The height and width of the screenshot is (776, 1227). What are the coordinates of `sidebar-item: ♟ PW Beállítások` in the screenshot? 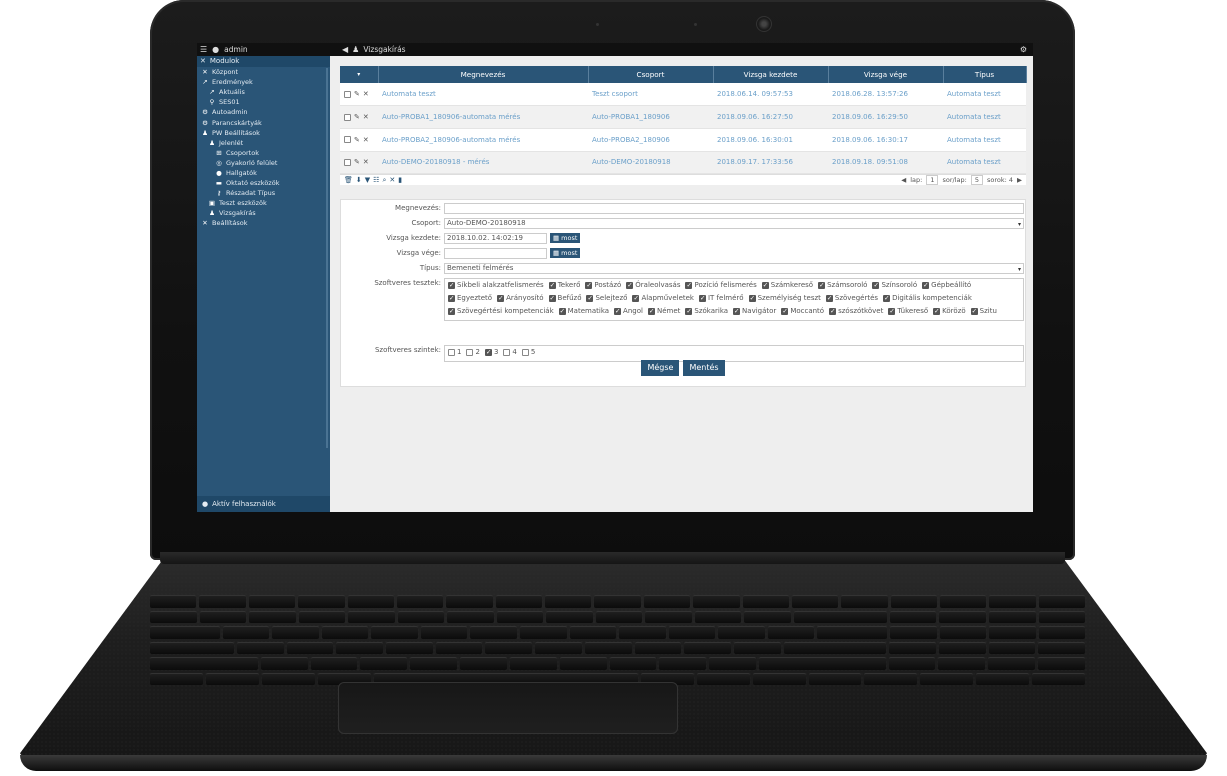 It's located at (263, 133).